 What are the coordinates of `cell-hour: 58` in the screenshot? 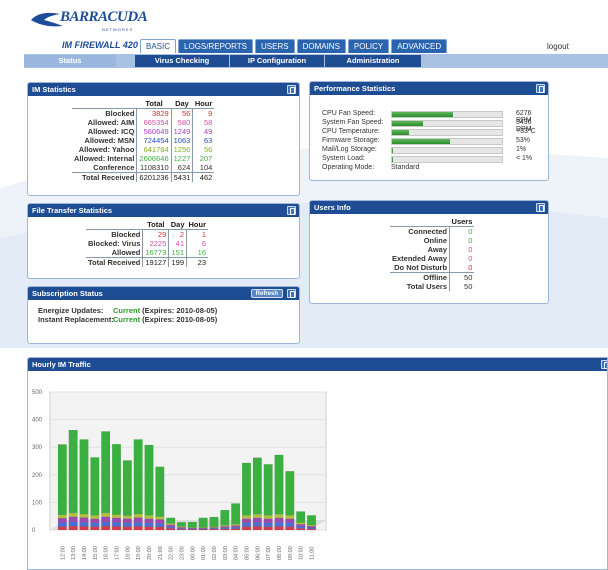 It's located at (203, 122).